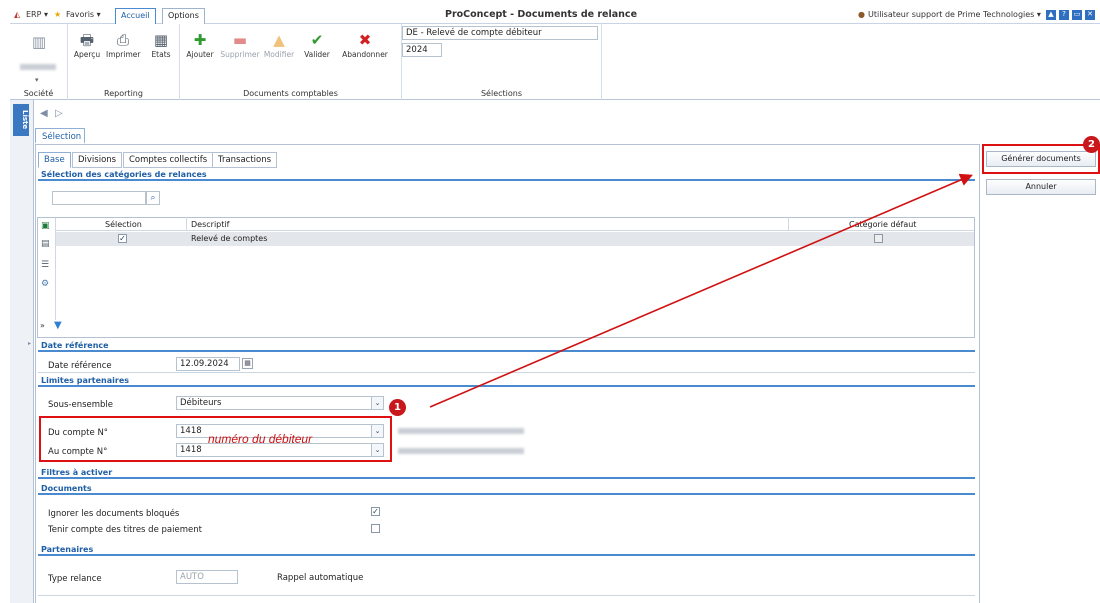 Image resolution: width=1100 pixels, height=603 pixels. Describe the element at coordinates (60, 136) in the screenshot. I see `tab-selection: Sélection` at that location.